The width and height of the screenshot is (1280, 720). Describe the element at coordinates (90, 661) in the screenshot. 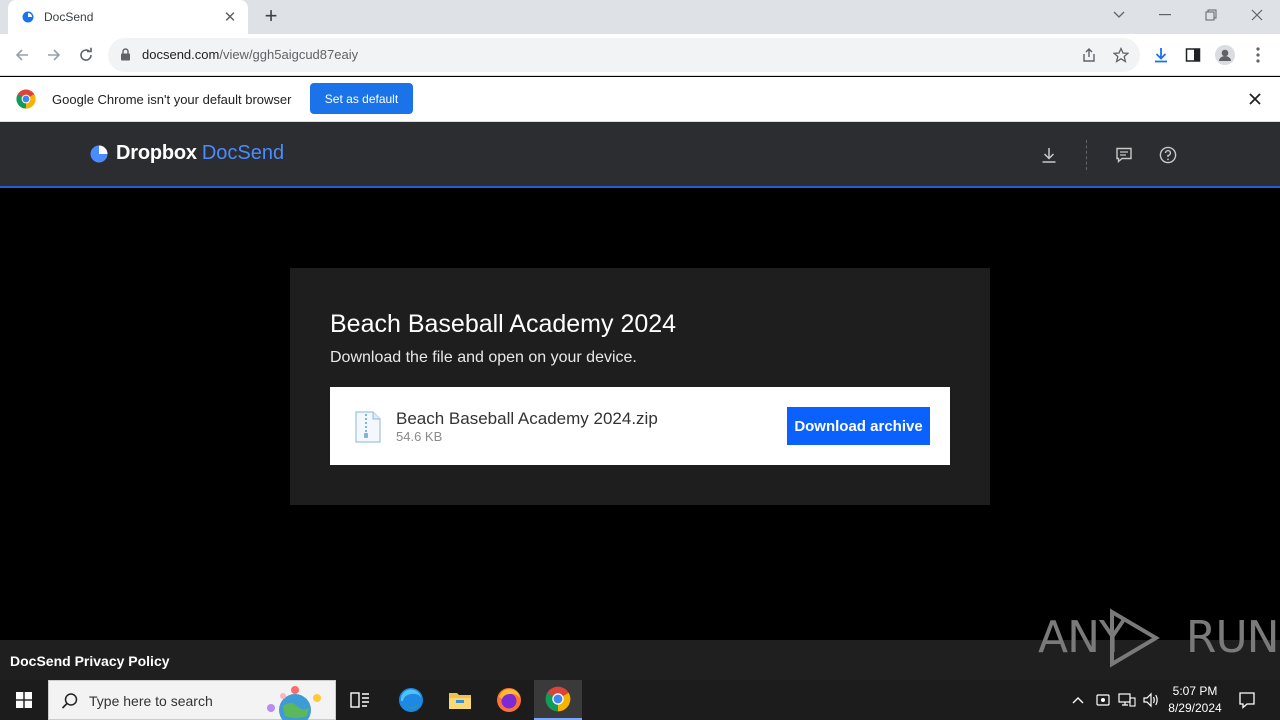

I see `privacy-policy-link: DocSend Privacy Policy` at that location.